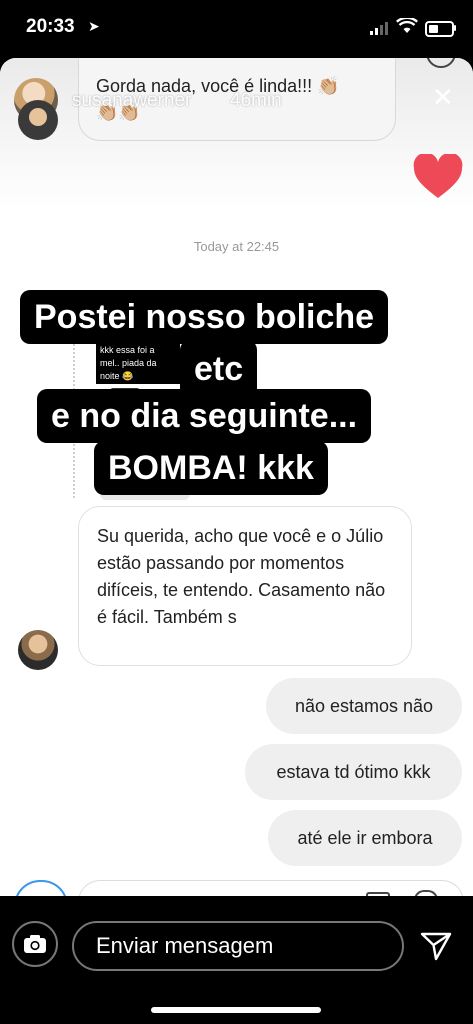 The image size is (473, 1024). I want to click on story-username: susanawerner, so click(131, 101).